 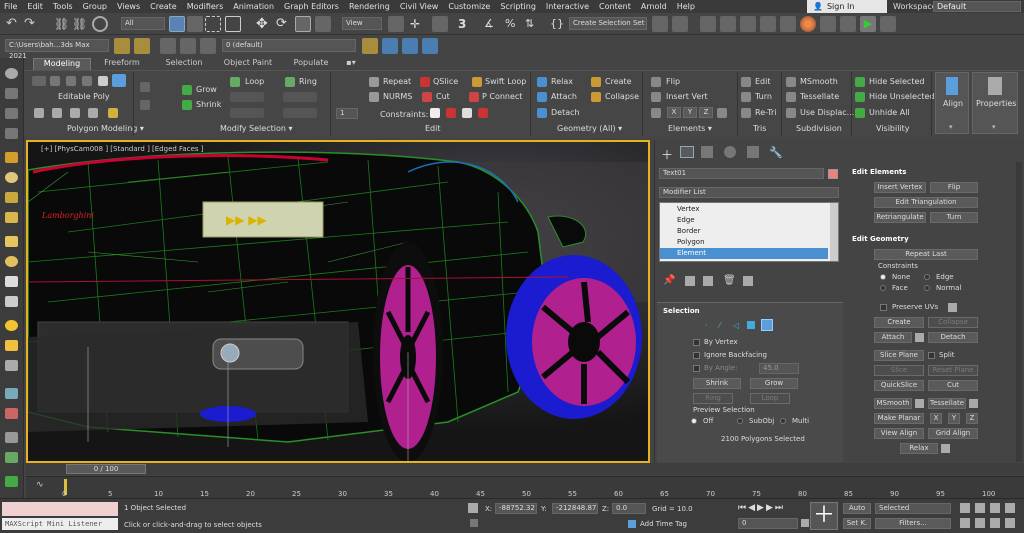 What do you see at coordinates (290, 82) in the screenshot?
I see `ring-icon` at bounding box center [290, 82].